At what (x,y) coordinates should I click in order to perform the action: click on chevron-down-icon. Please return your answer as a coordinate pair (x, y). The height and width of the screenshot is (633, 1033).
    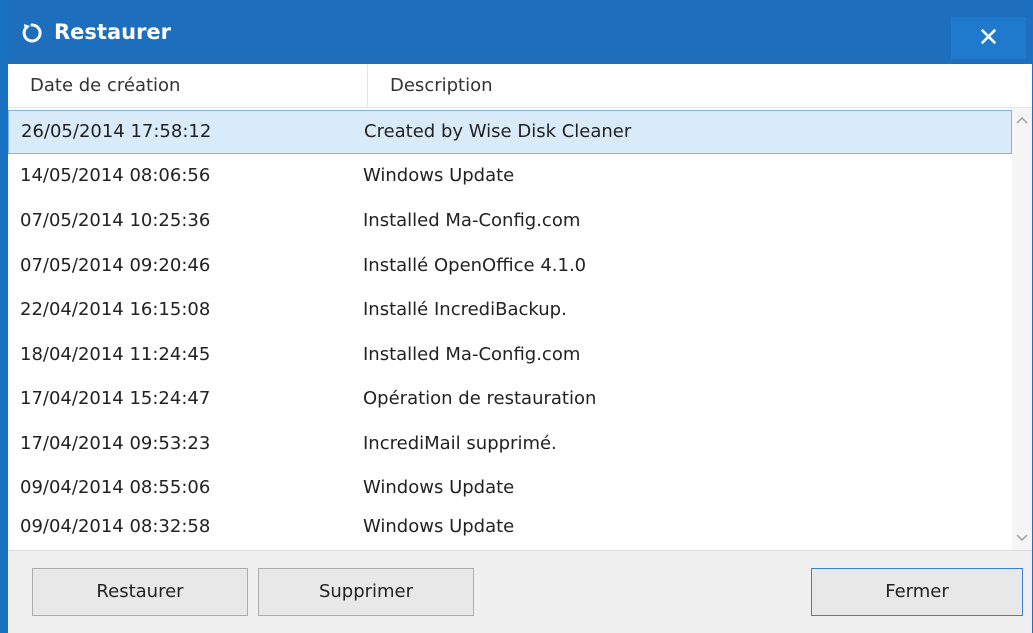
    Looking at the image, I should click on (1022, 538).